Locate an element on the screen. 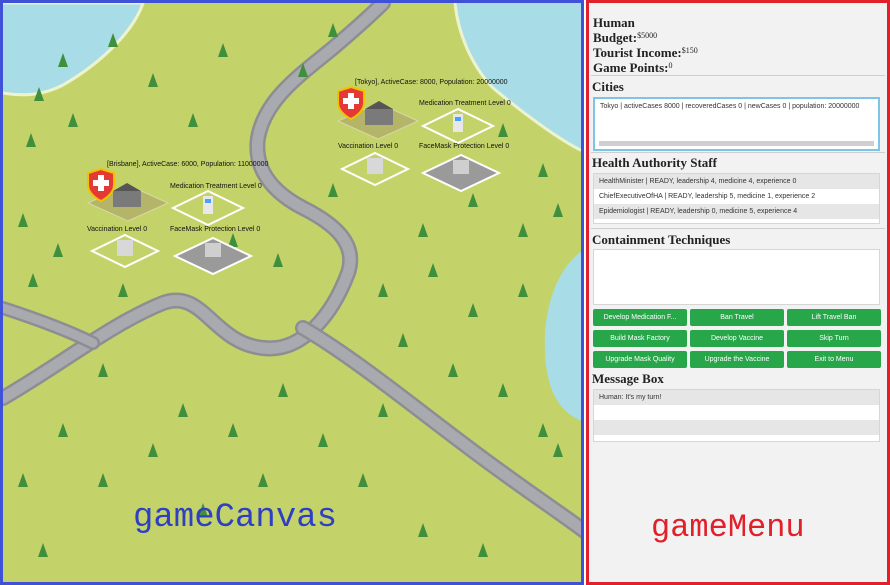 The height and width of the screenshot is (585, 890). brisbane-vaccination-label: Vaccination Level 0 is located at coordinates (117, 229).